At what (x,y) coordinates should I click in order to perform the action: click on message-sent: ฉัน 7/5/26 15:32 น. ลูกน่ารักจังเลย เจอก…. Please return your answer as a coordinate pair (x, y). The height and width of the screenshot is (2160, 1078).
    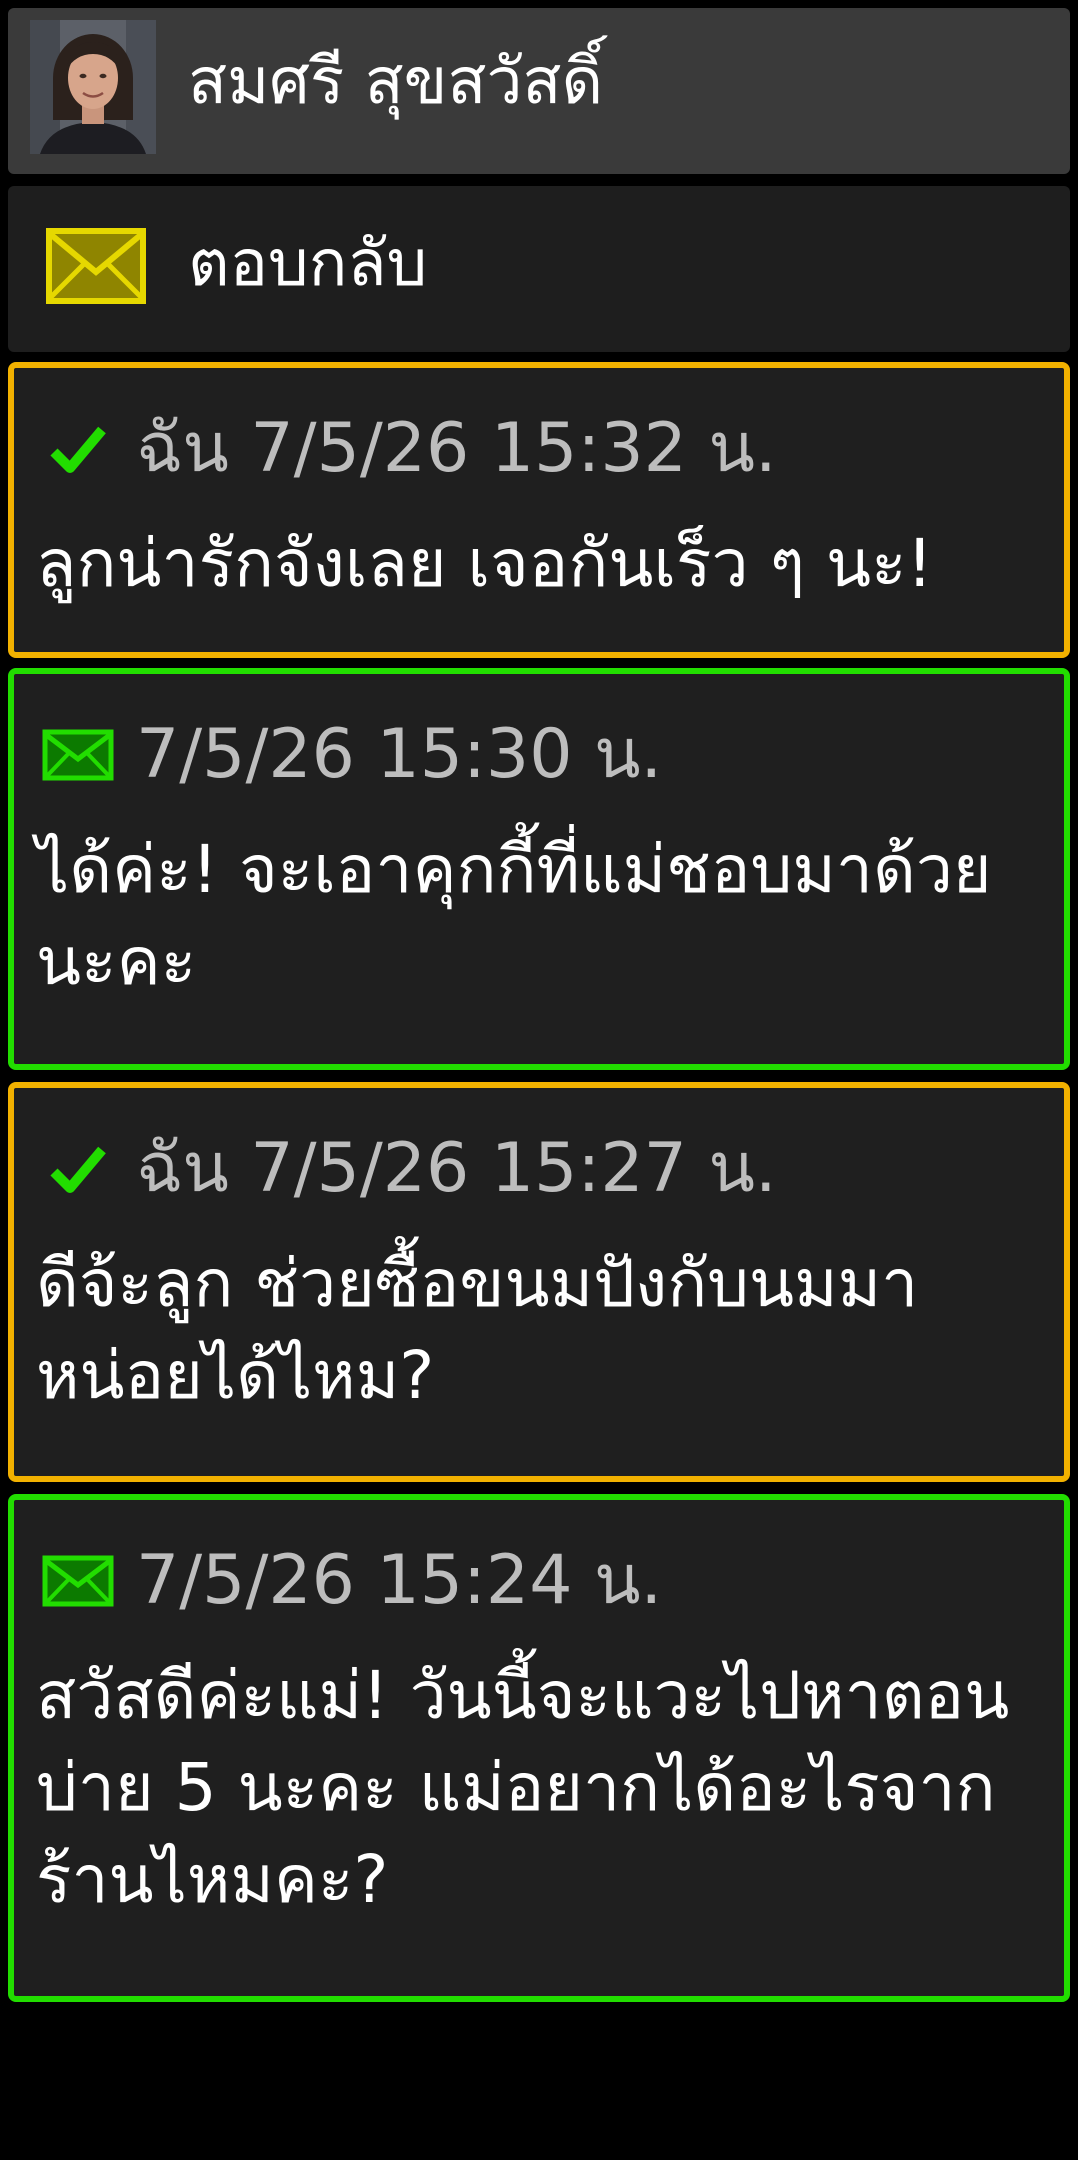
    Looking at the image, I should click on (539, 510).